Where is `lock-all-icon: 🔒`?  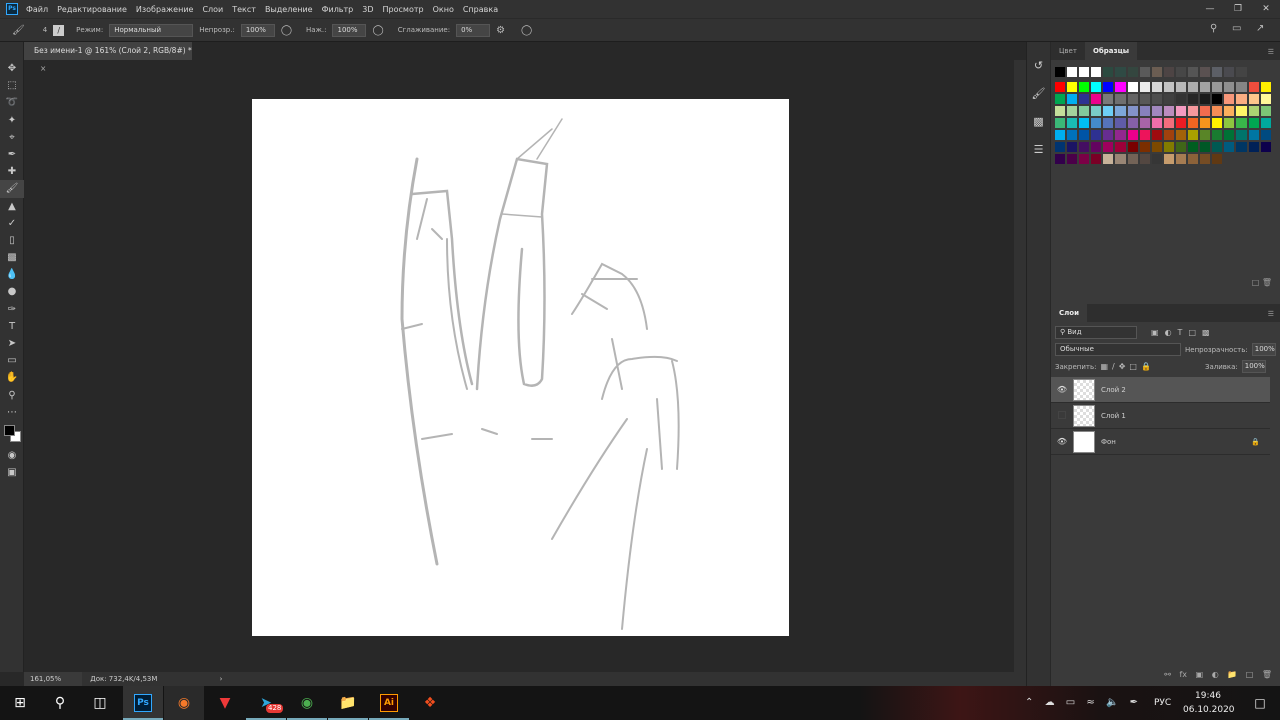 lock-all-icon: 🔒 is located at coordinates (1146, 366).